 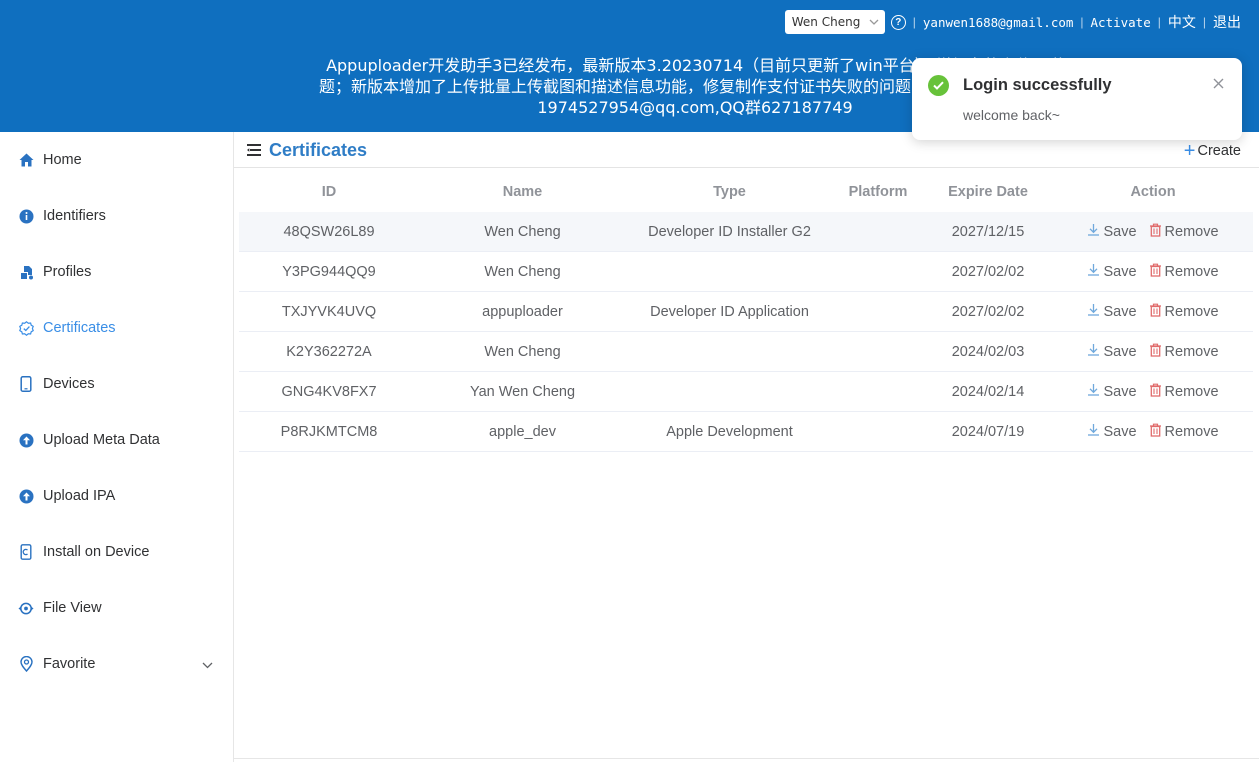 I want to click on team-select: Wen Cheng, so click(x=834, y=22).